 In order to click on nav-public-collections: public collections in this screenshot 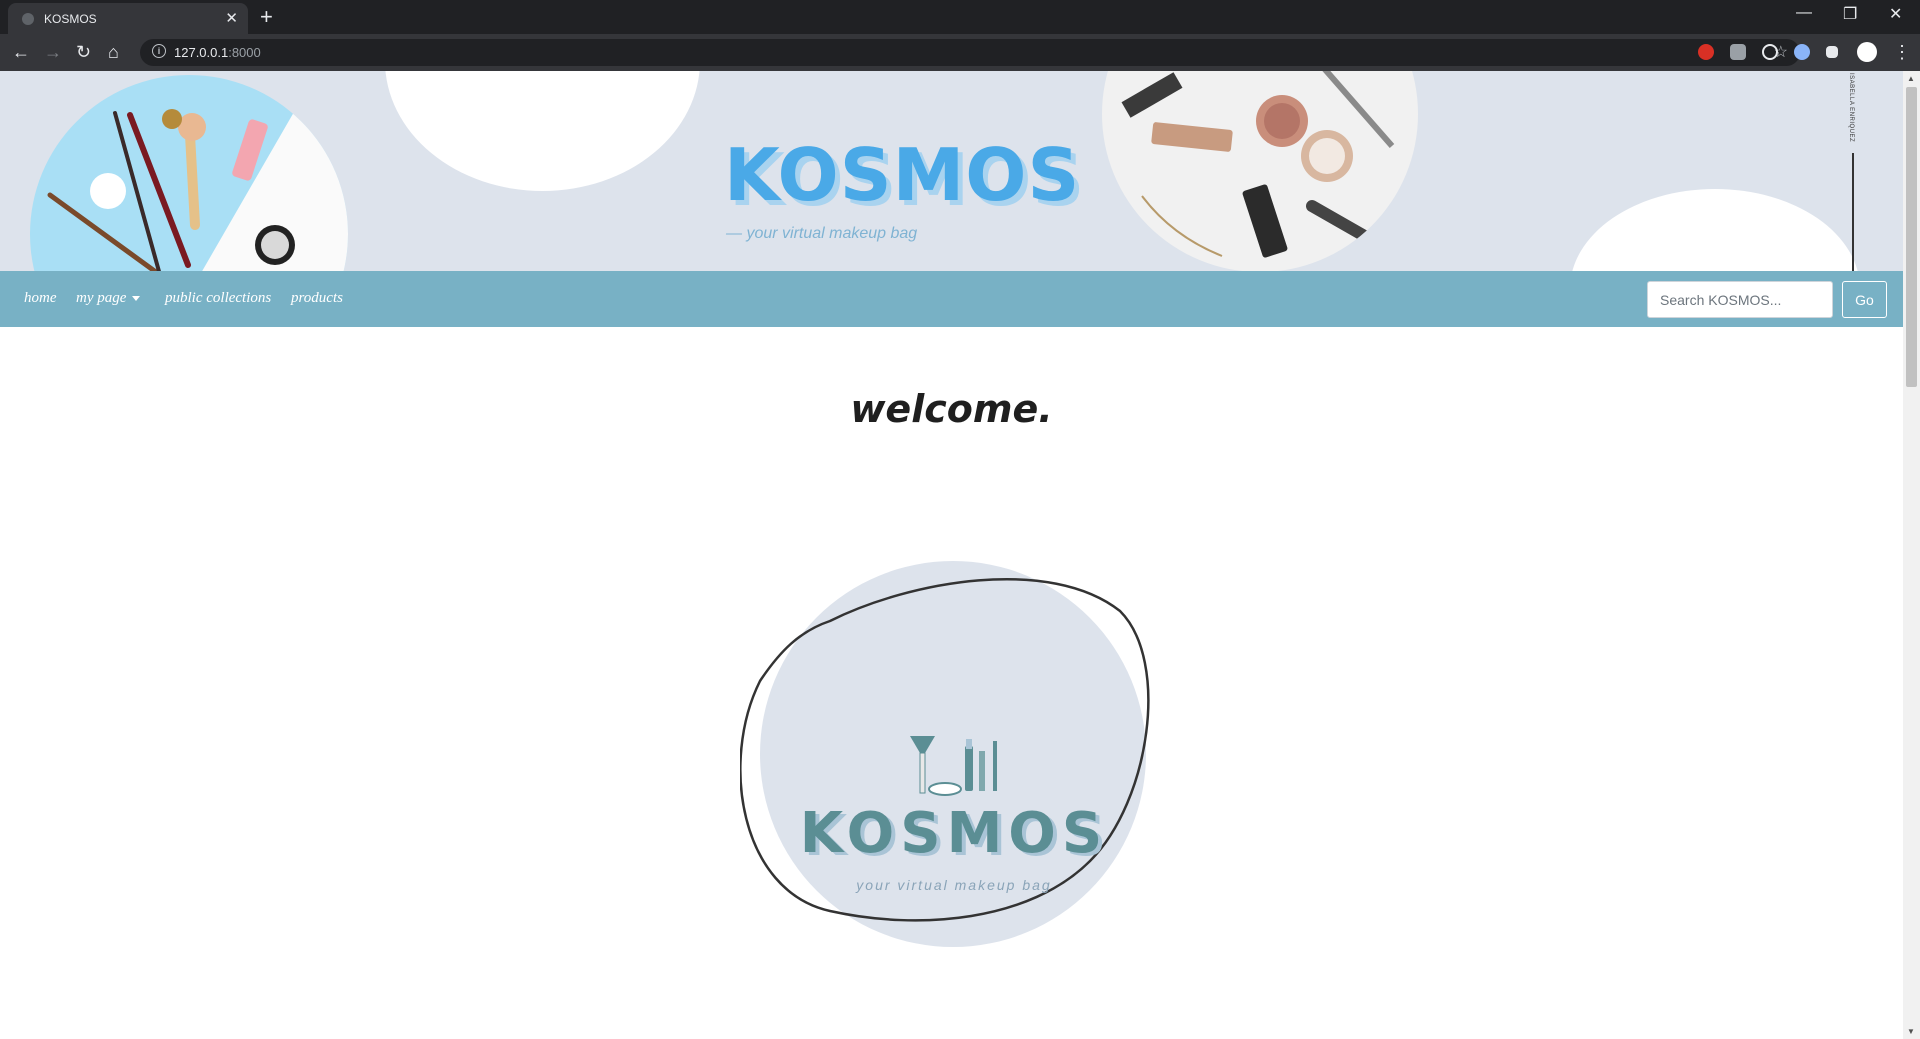, I will do `click(218, 298)`.